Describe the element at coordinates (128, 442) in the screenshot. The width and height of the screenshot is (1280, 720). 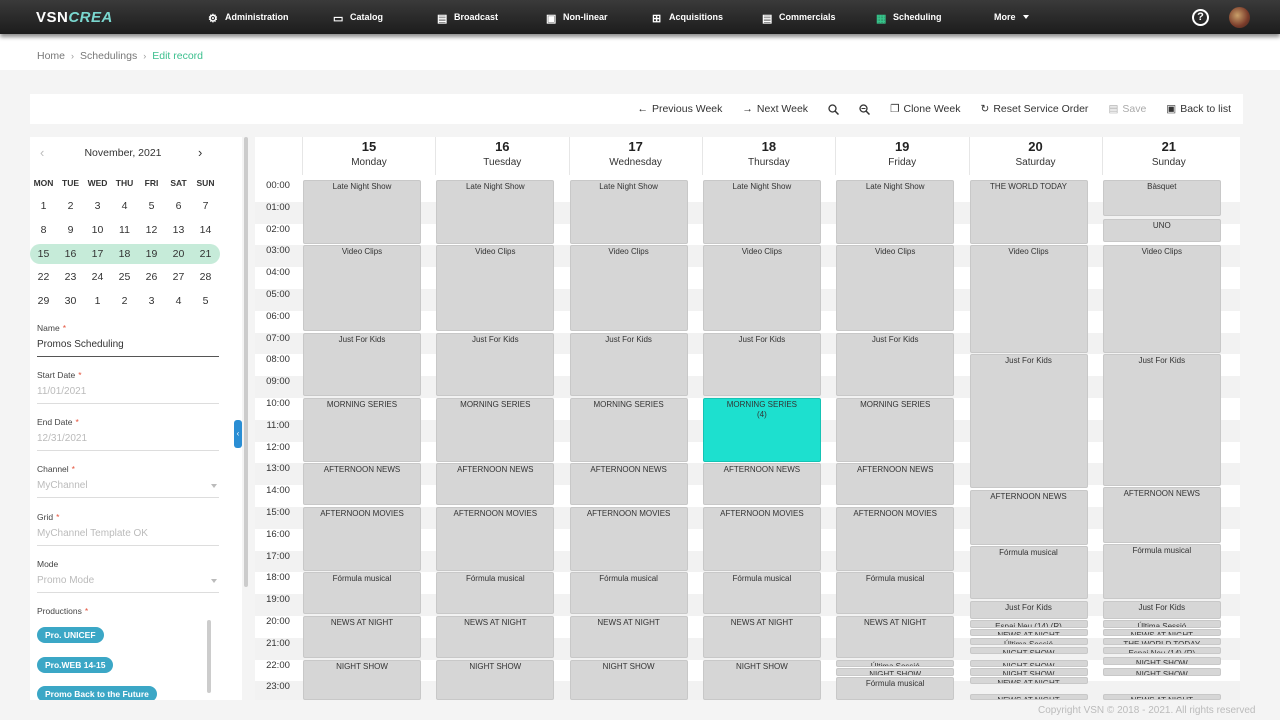
I see `end-date-input: 12/31/2021` at that location.